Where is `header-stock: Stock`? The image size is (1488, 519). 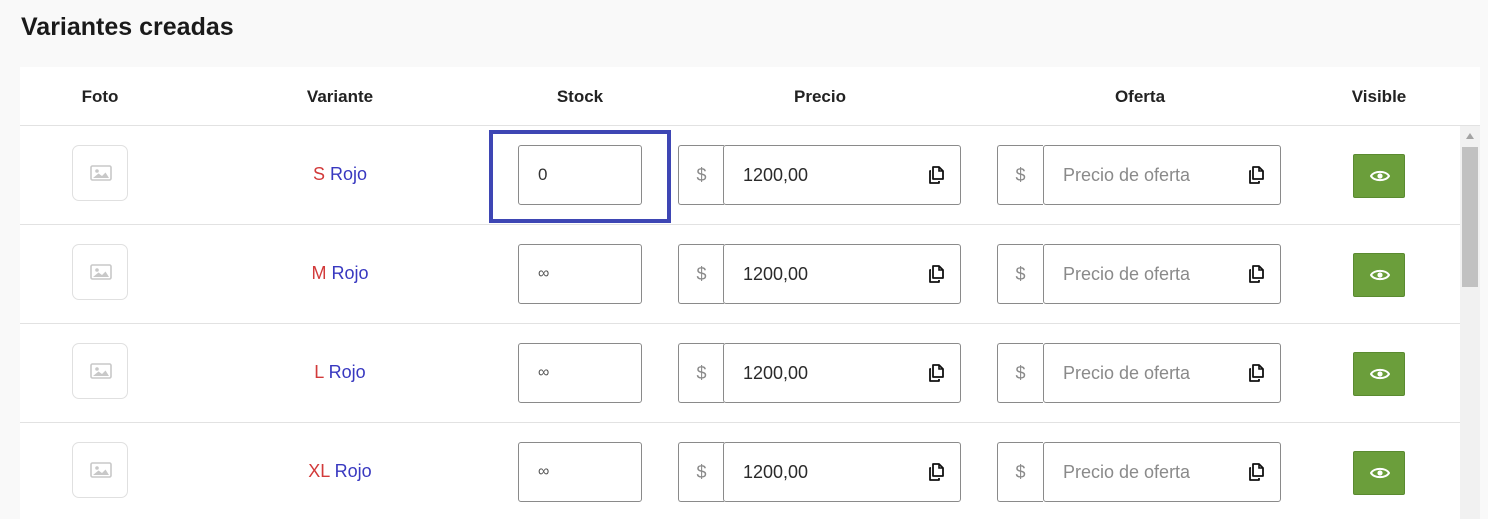 header-stock: Stock is located at coordinates (580, 96).